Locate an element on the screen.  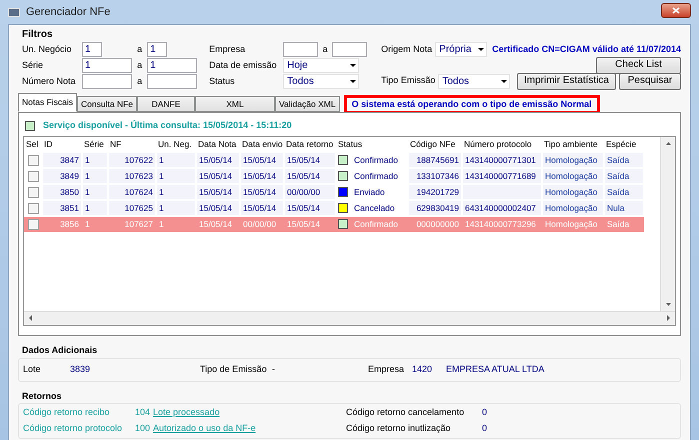
table-cell-text: 107622 is located at coordinates (139, 160).